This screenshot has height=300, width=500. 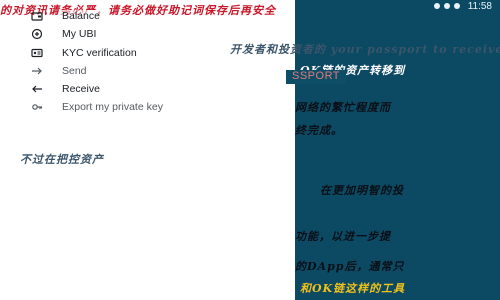 What do you see at coordinates (343, 107) in the screenshot?
I see `overlay-line: 网络的繁忙程度而` at bounding box center [343, 107].